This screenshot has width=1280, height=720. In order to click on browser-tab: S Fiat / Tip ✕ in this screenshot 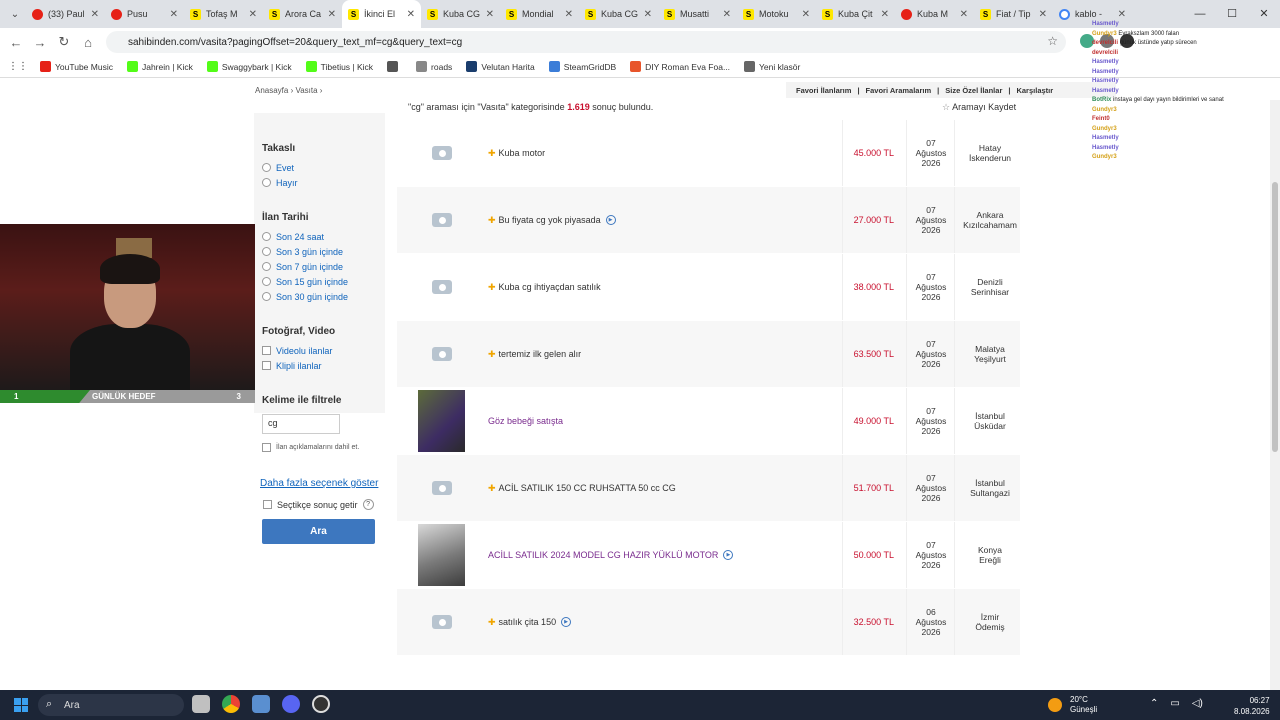, I will do `click(1013, 14)`.